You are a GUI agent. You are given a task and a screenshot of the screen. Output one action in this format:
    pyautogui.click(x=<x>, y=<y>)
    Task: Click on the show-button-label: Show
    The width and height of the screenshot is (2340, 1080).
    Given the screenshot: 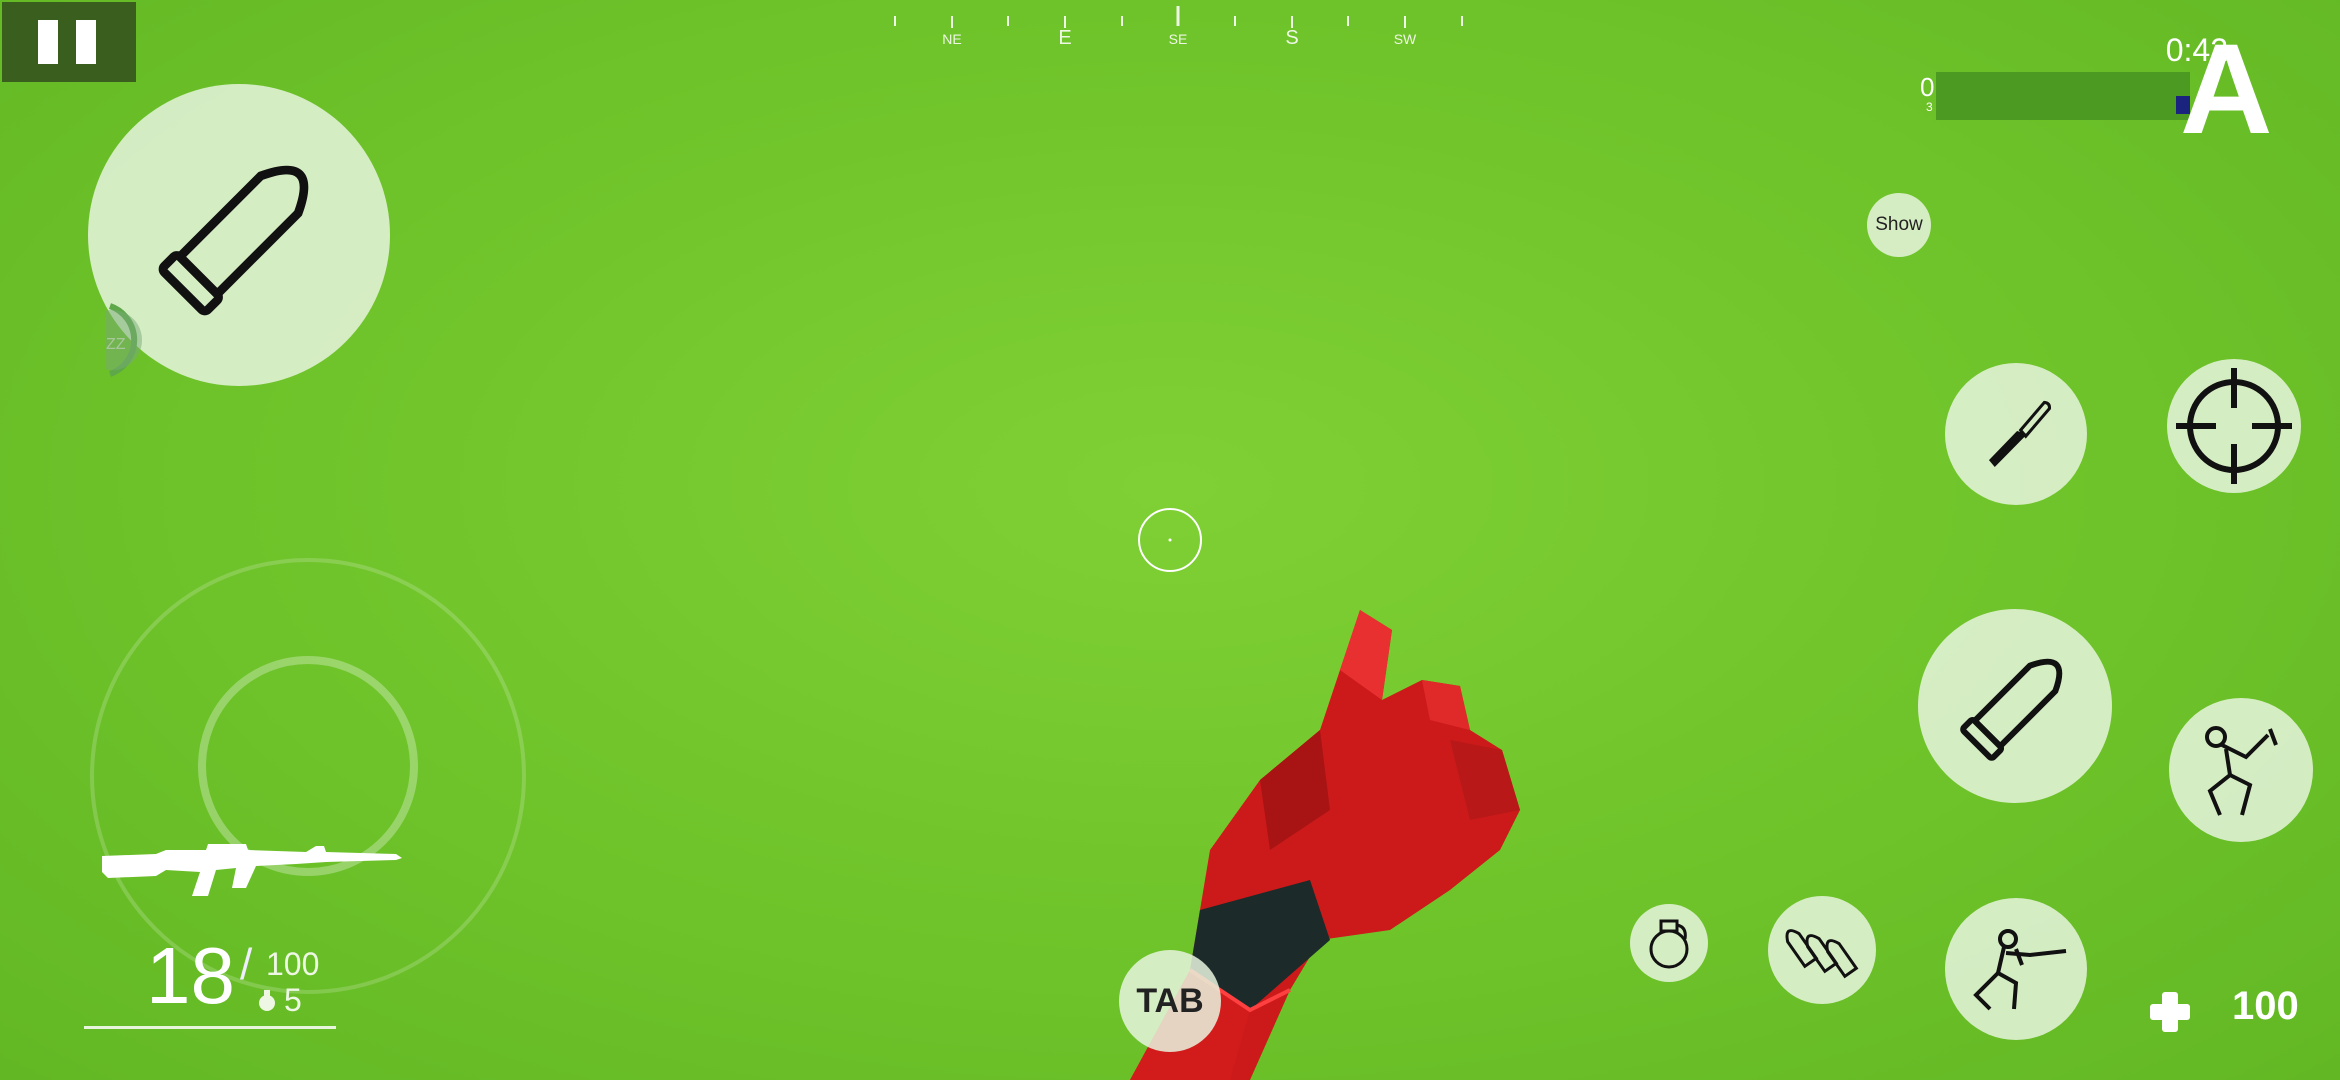 What is the action you would take?
    pyautogui.click(x=1899, y=224)
    